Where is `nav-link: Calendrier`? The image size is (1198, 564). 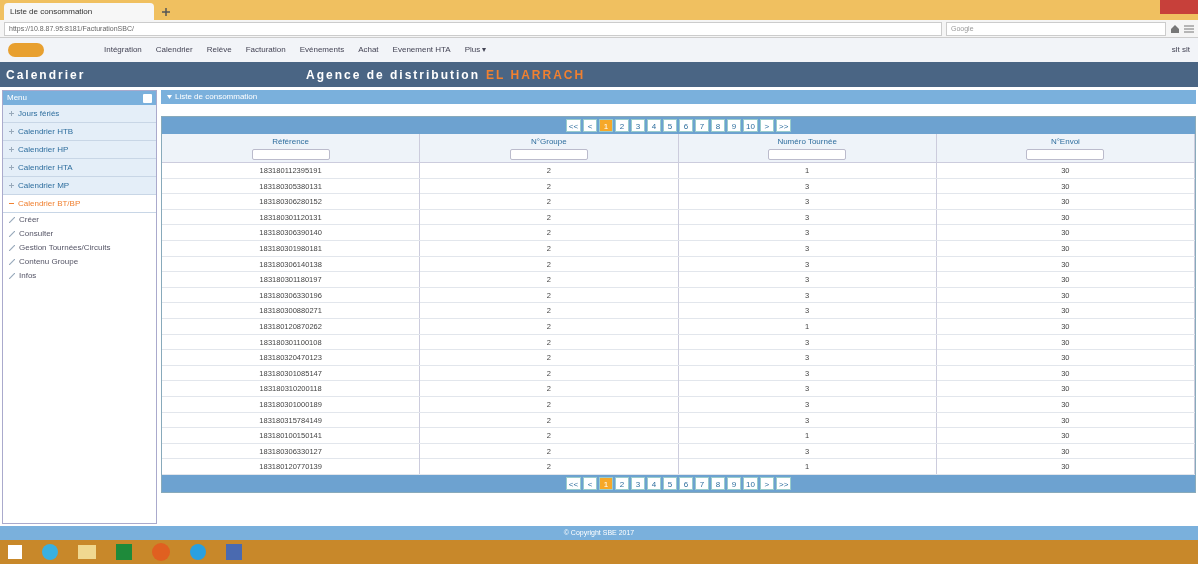
nav-link: Calendrier is located at coordinates (174, 50).